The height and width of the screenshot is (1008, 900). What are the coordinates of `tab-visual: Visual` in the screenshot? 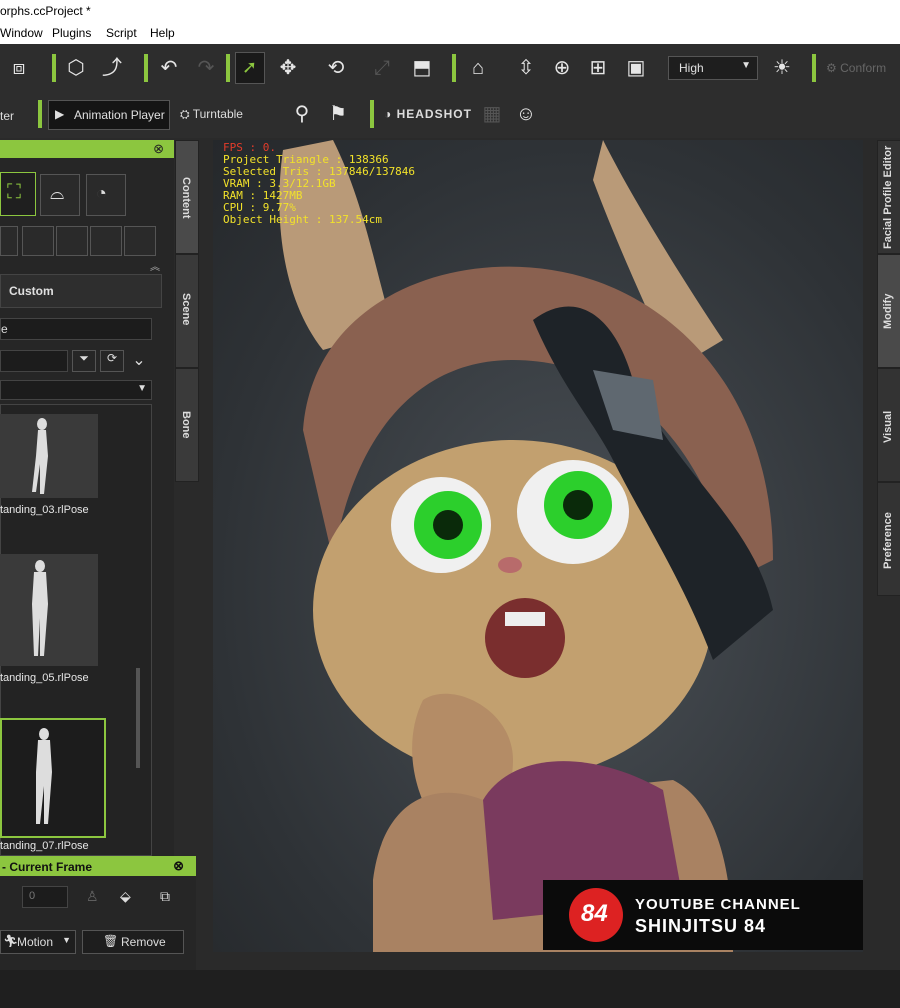 It's located at (888, 425).